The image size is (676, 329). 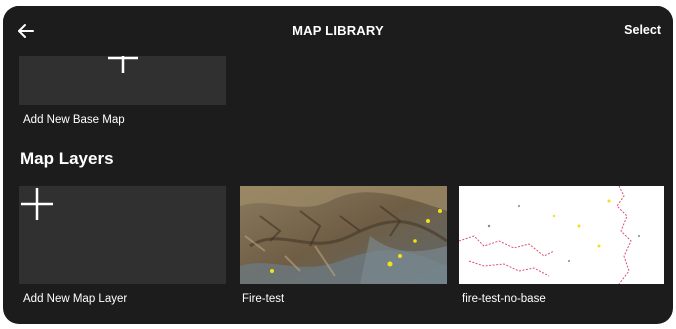 I want to click on map-layer-fire-test-no-base-label: fire-test-no-base, so click(x=504, y=299).